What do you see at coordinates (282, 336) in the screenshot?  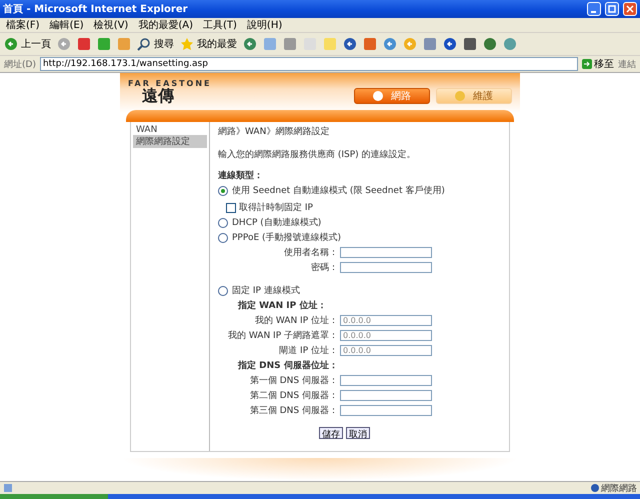 I see `field-label: 我的 WAN IP 子網路遮罩：` at bounding box center [282, 336].